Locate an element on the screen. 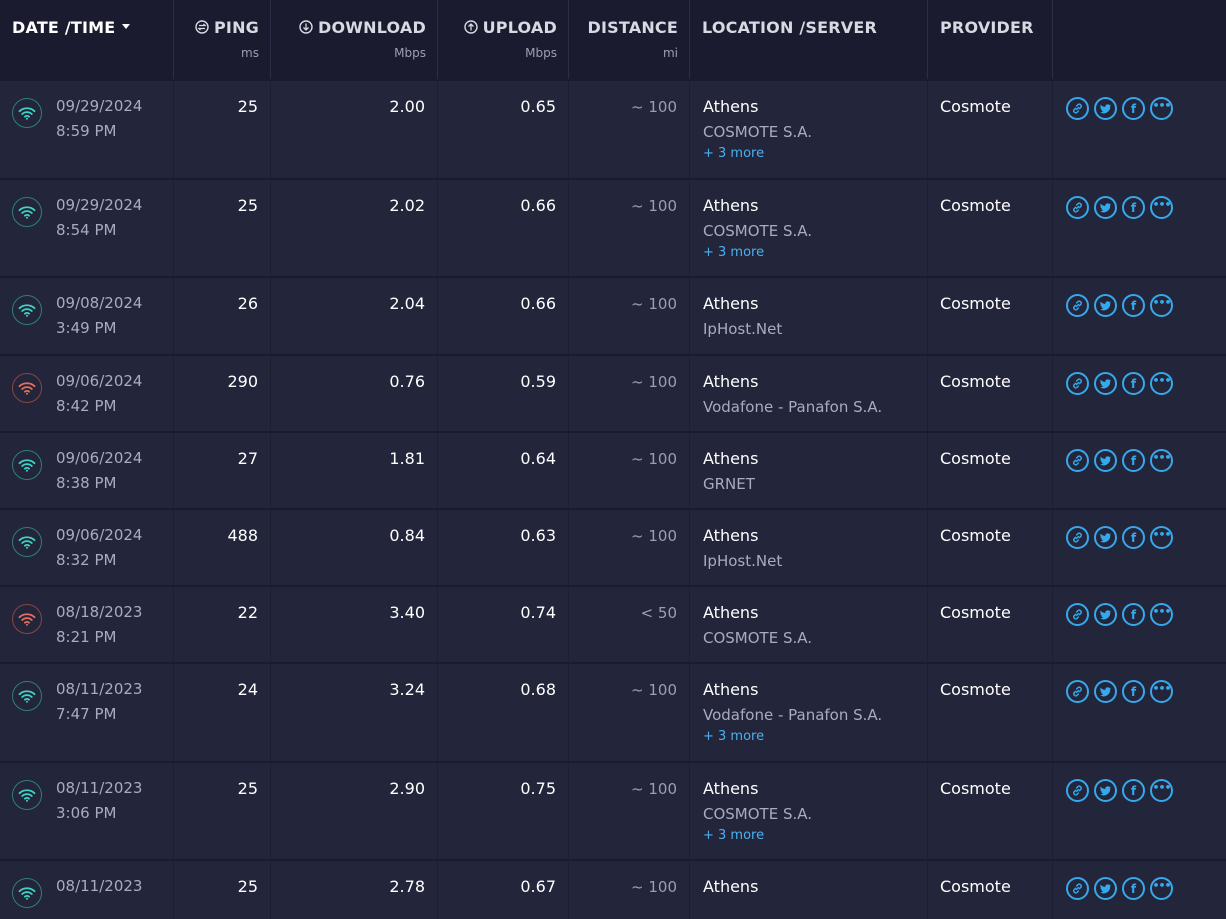  test-date: 09/06/2024 is located at coordinates (99, 458).